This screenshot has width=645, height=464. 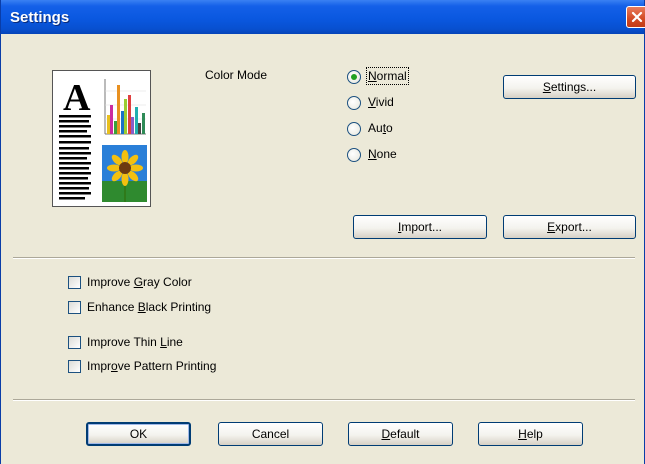 I want to click on cancel-button: Cancel, so click(x=270, y=434).